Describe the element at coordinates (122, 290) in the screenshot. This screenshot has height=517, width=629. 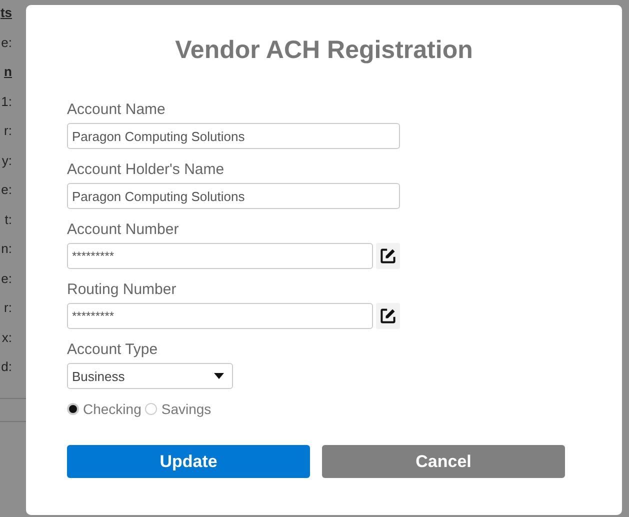
I see `field-label: Routing Number` at that location.